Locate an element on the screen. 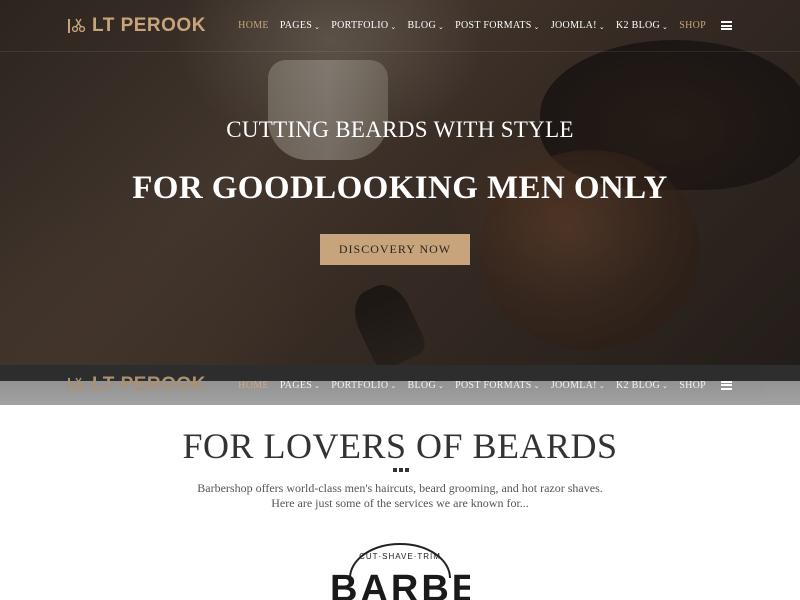 This screenshot has width=800, height=600. sticky-nav-home: HOME is located at coordinates (253, 385).